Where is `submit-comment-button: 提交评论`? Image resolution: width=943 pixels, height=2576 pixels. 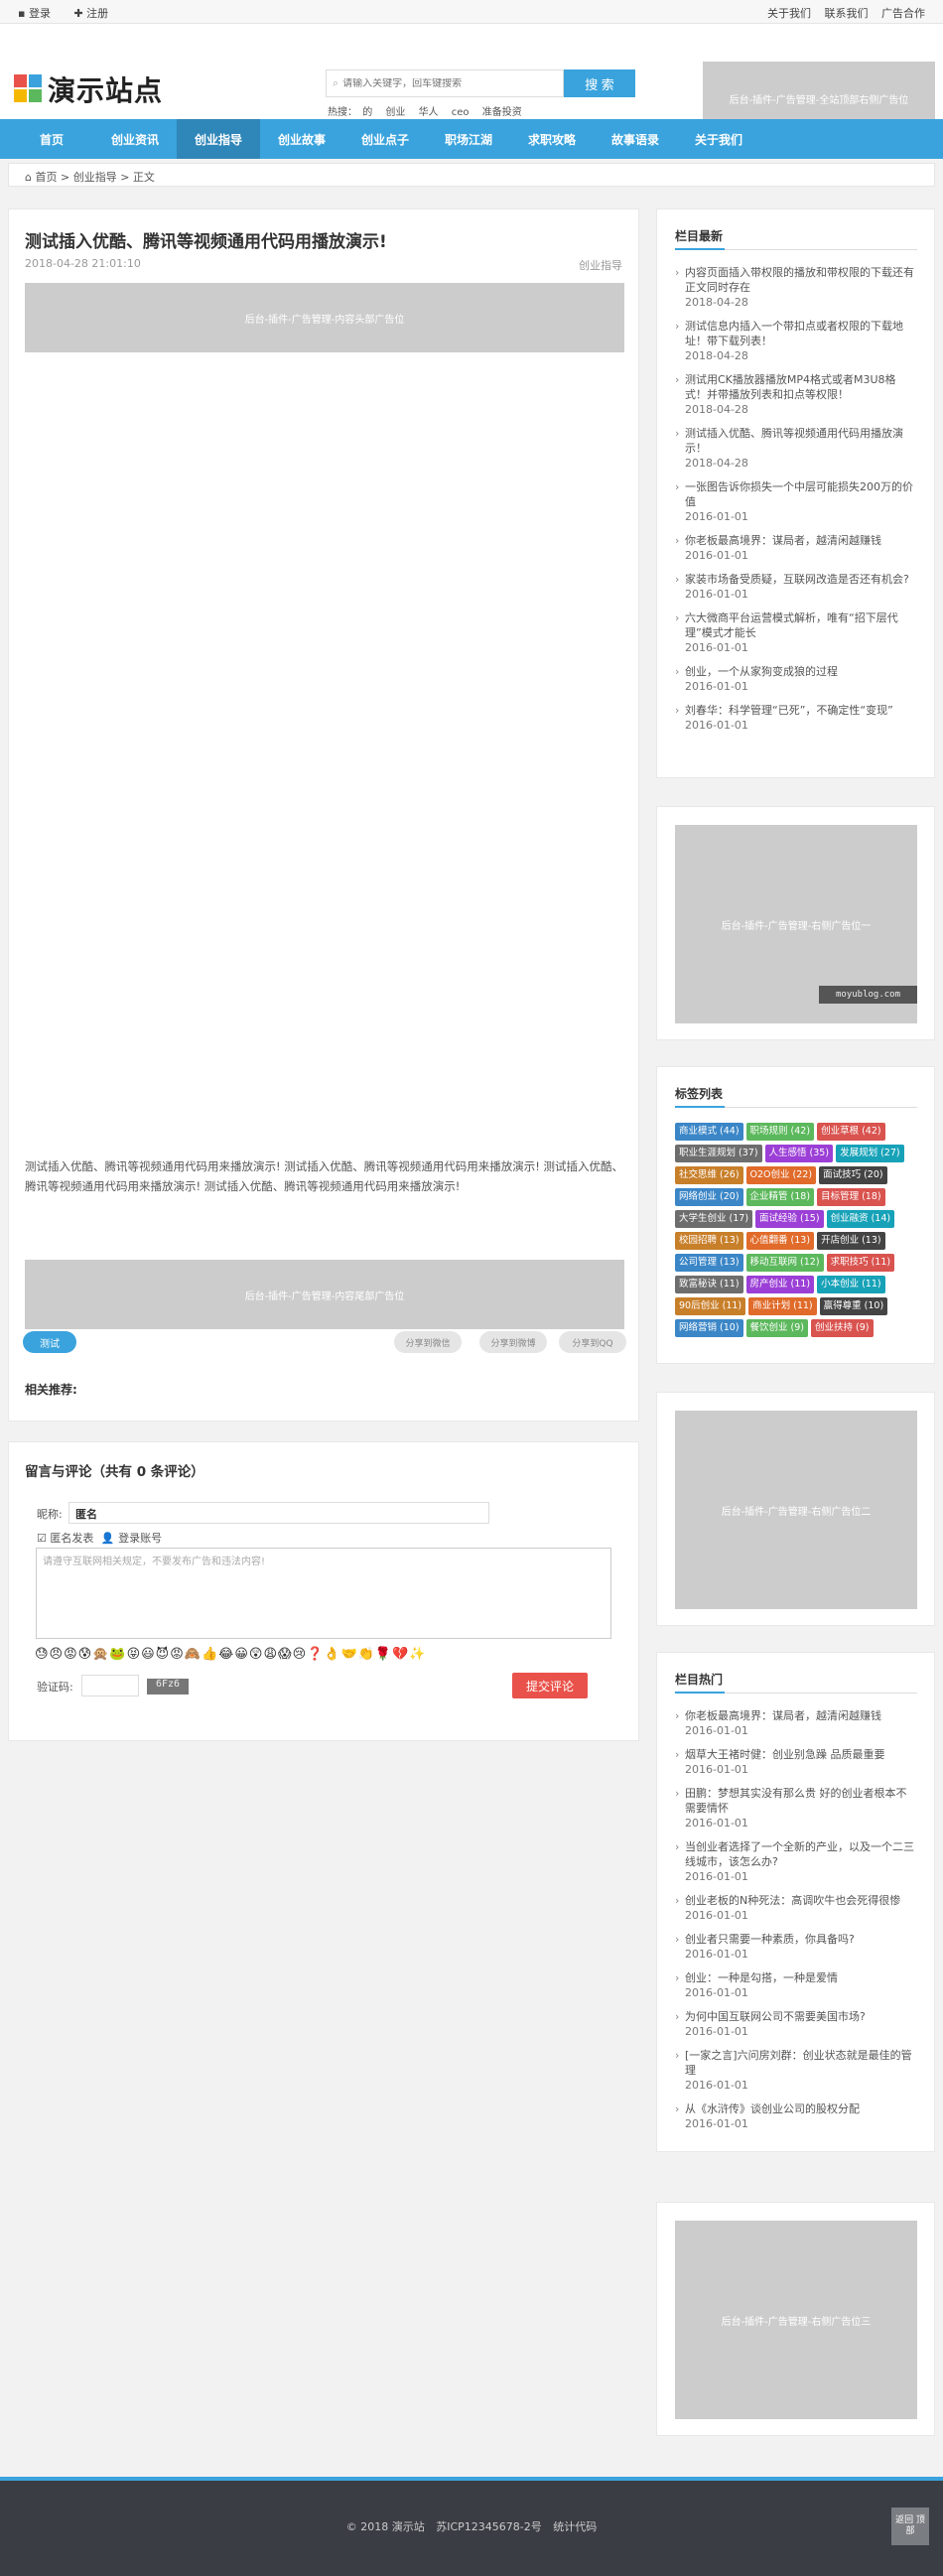 submit-comment-button: 提交评论 is located at coordinates (550, 1685).